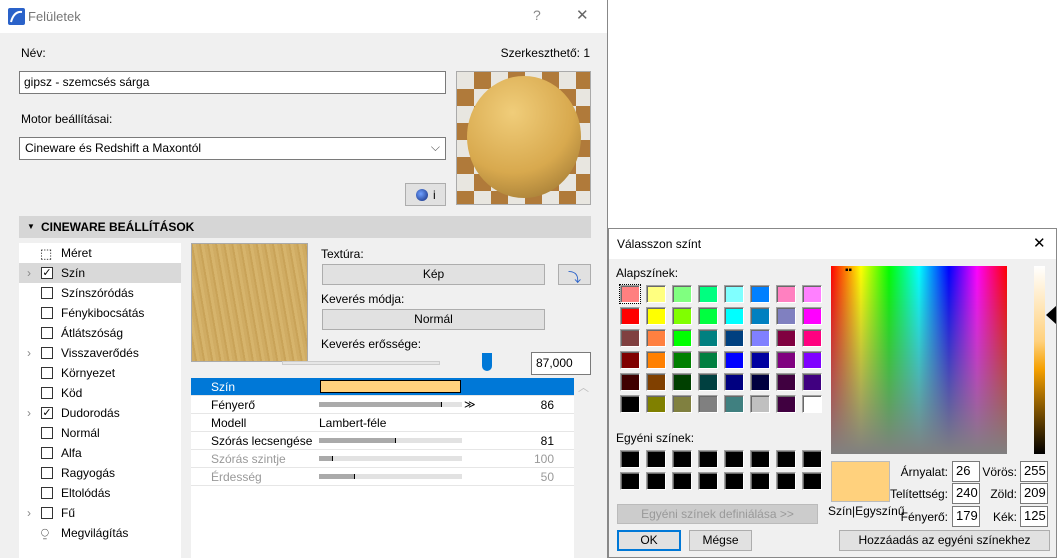 This screenshot has height=558, width=1057. Describe the element at coordinates (966, 471) in the screenshot. I see `hue-input: 26` at that location.